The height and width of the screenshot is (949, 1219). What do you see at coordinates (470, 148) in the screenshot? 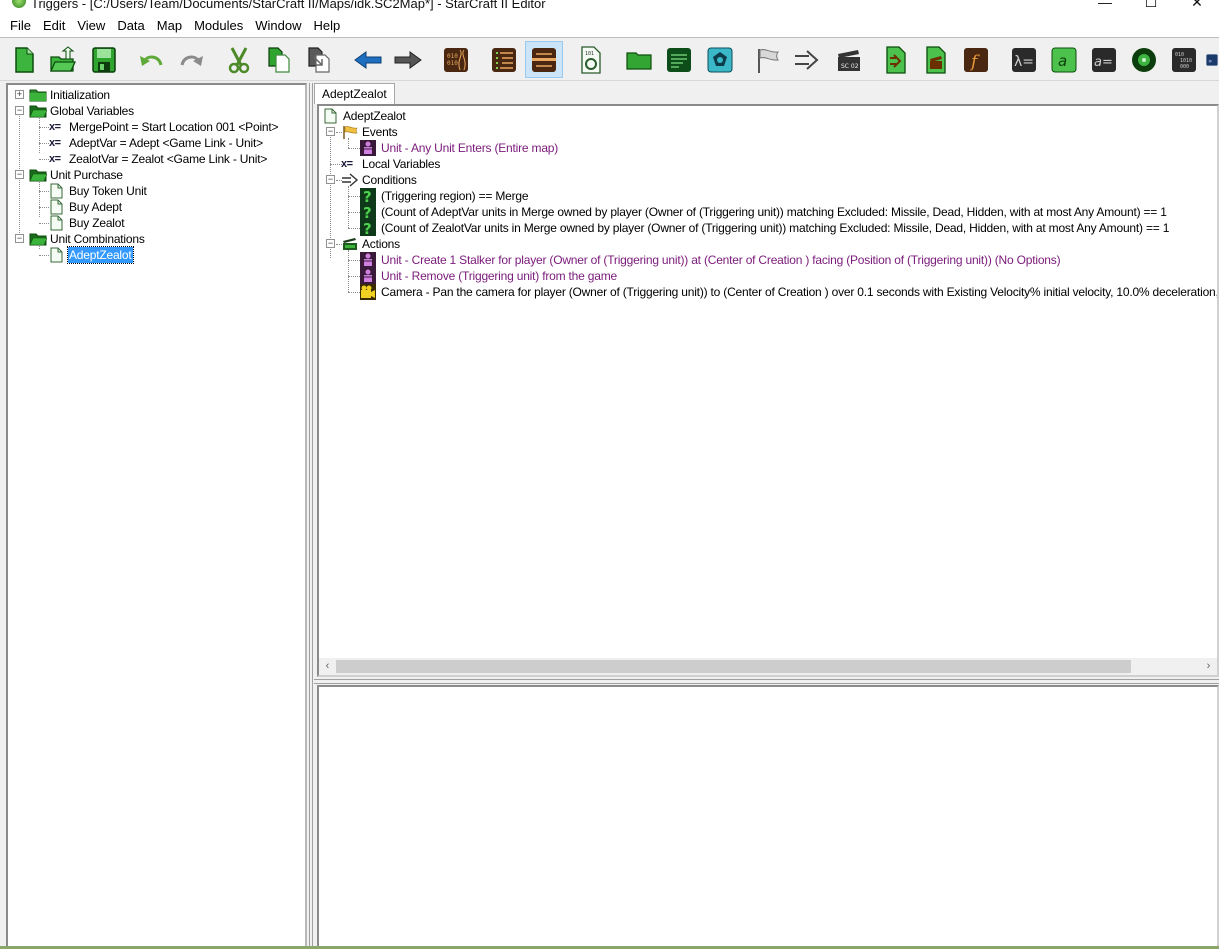
I see `event-text: Unit - Any Unit Enters (Entire map)` at bounding box center [470, 148].